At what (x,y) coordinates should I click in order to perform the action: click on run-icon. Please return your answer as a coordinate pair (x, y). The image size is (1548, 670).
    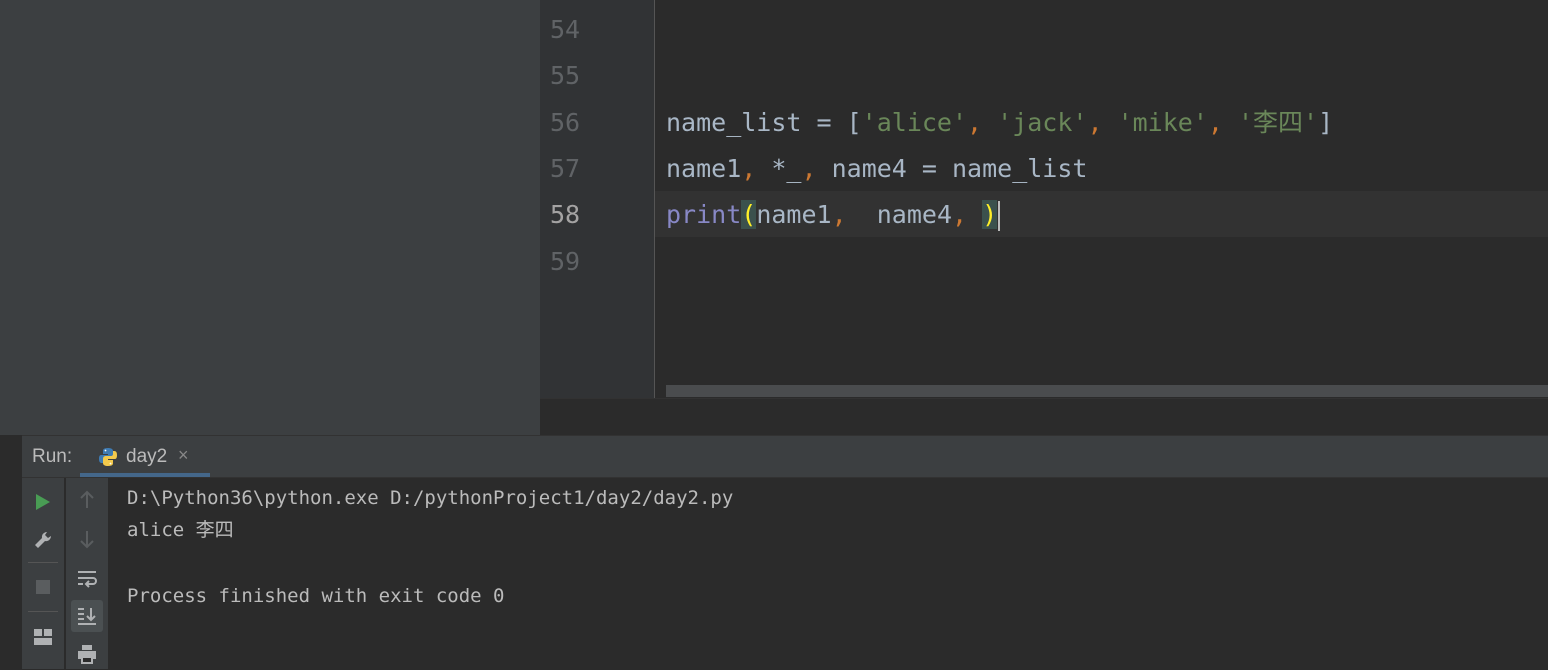
    Looking at the image, I should click on (43, 502).